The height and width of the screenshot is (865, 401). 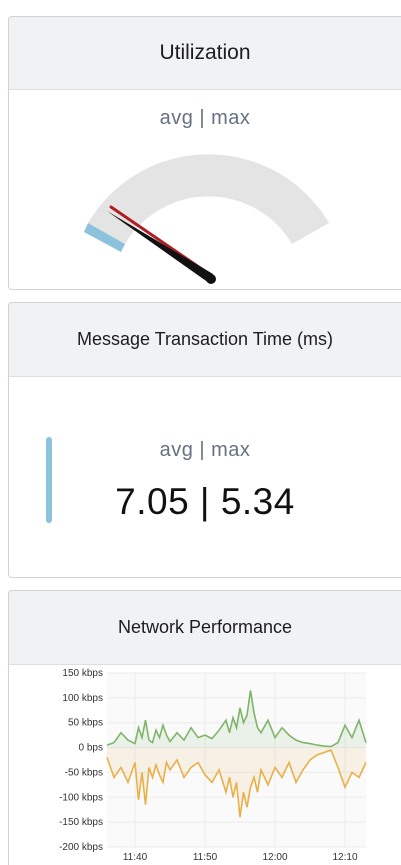 I want to click on x-tick-label: 12:10, so click(x=344, y=857).